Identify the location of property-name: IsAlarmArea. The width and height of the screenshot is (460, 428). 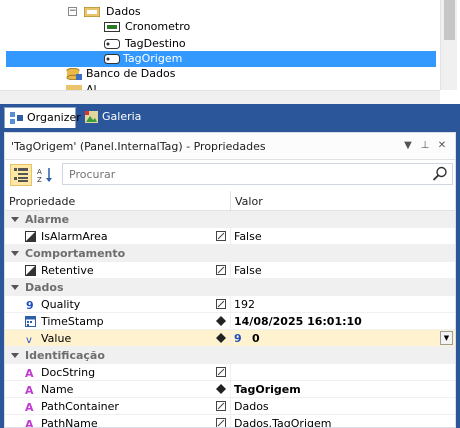
(74, 236).